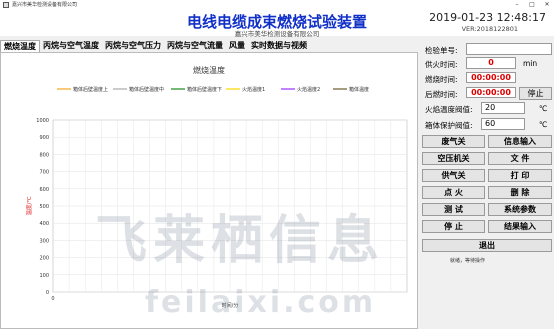  Describe the element at coordinates (520, 209) in the screenshot. I see `system-params-button: 系统参数` at that location.